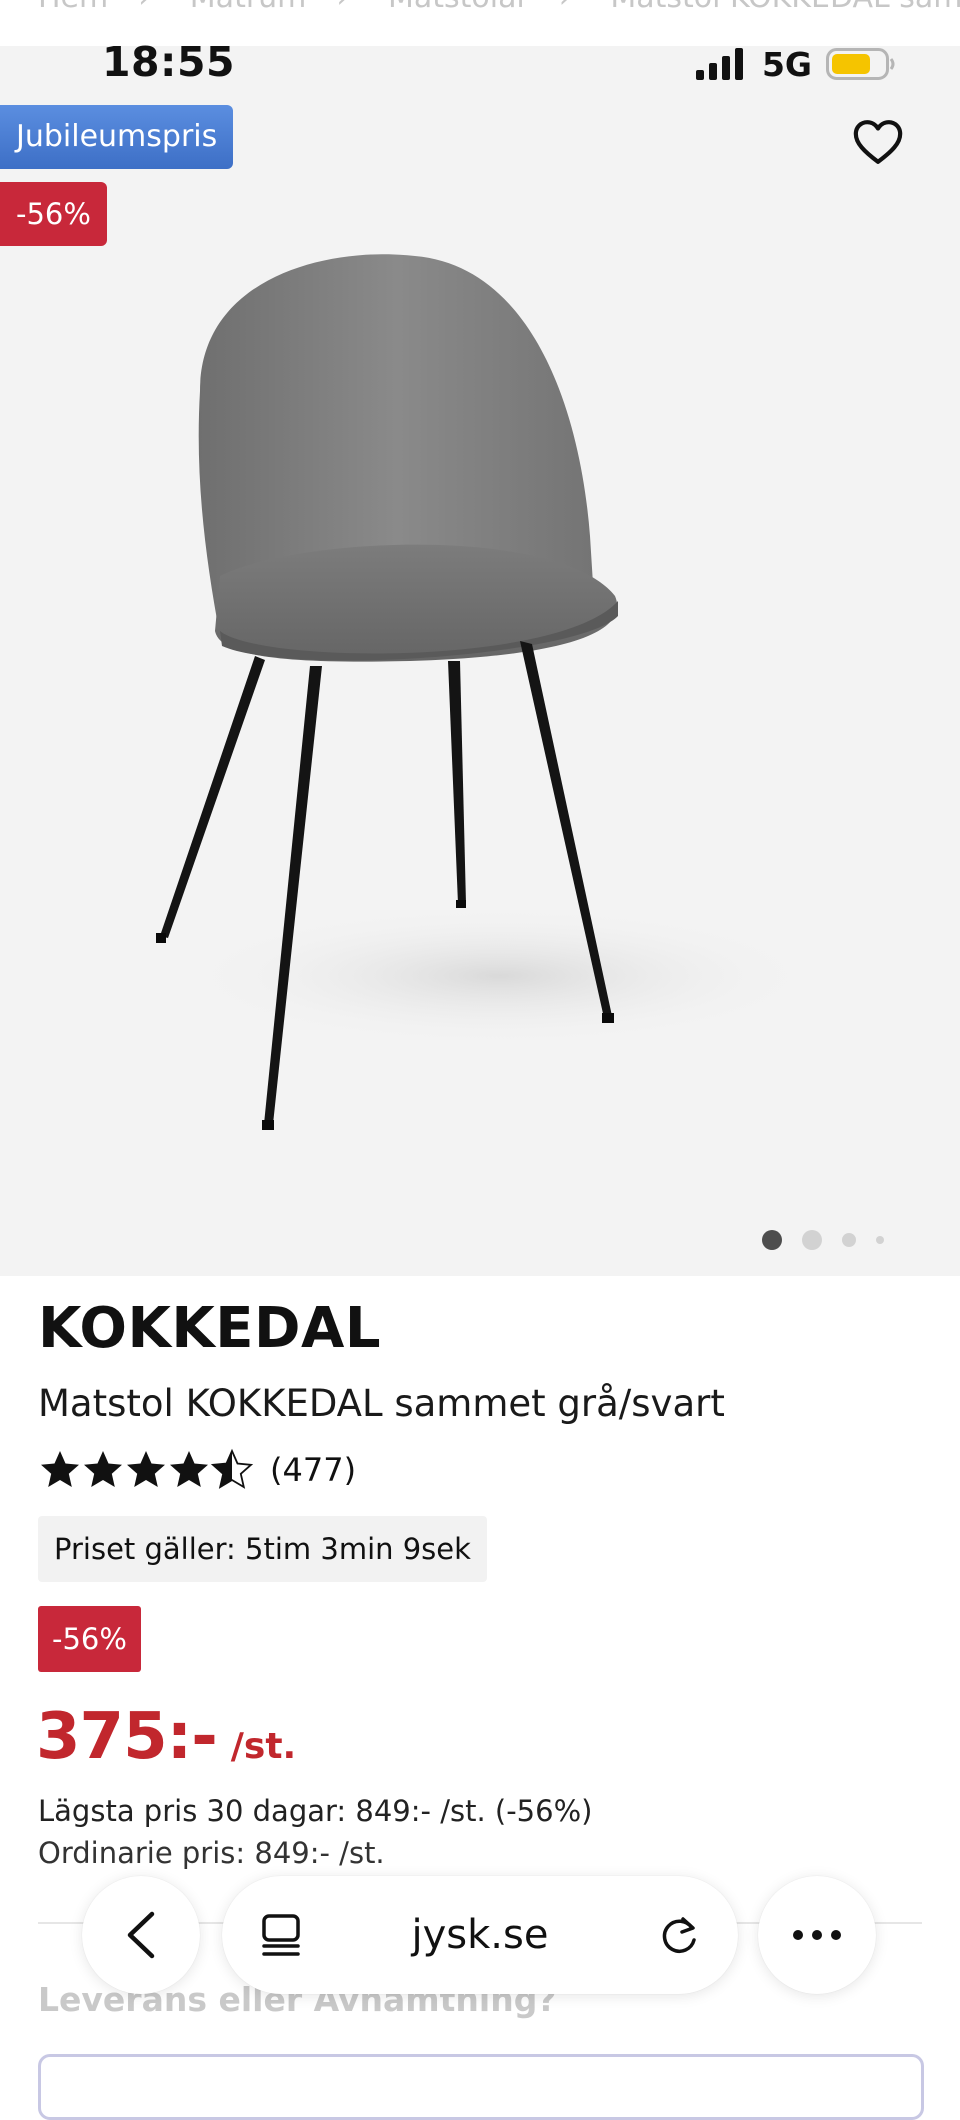 This screenshot has height=2120, width=960. Describe the element at coordinates (117, 137) in the screenshot. I see `campaign-badge: Jubileumspris` at that location.